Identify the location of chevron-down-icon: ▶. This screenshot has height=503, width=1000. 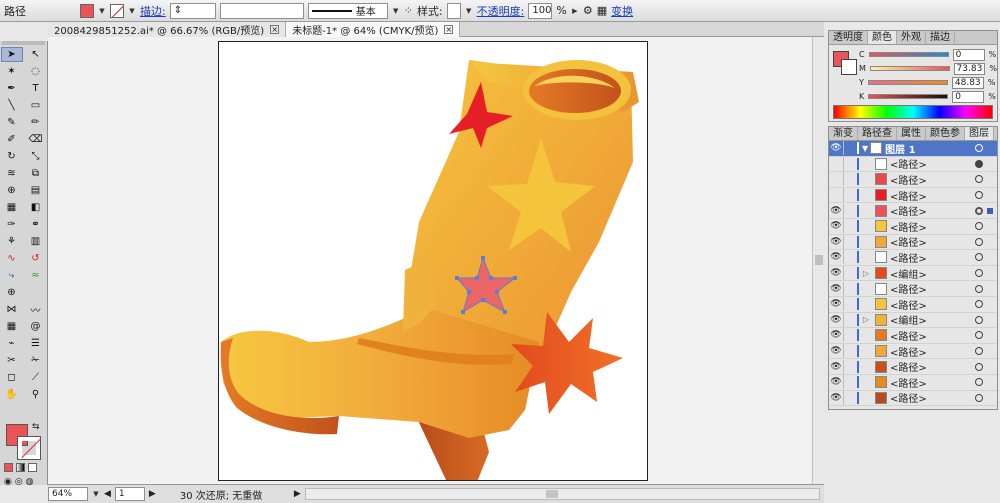
(575, 11).